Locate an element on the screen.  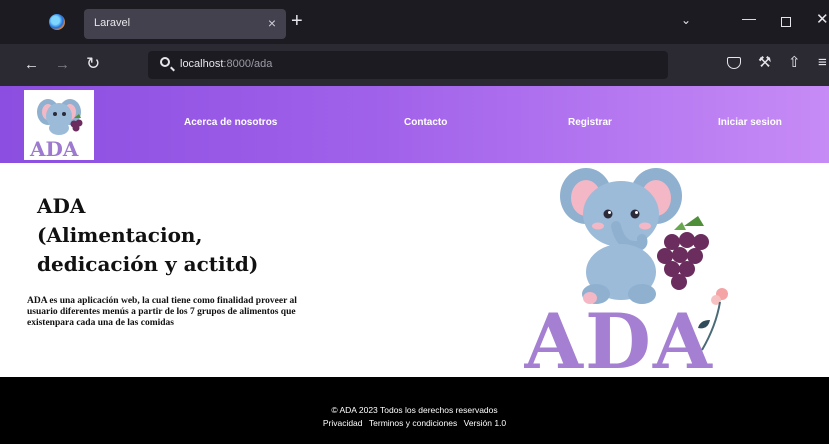
footer-link-privacy: Privacidad is located at coordinates (343, 423).